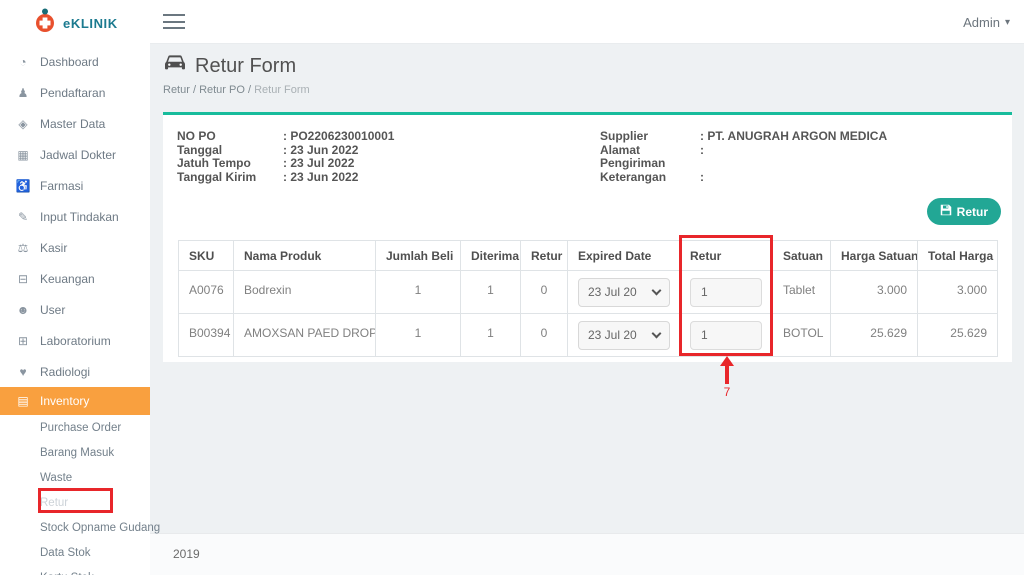  Describe the element at coordinates (206, 292) in the screenshot. I see `cell-sku: A0076` at that location.